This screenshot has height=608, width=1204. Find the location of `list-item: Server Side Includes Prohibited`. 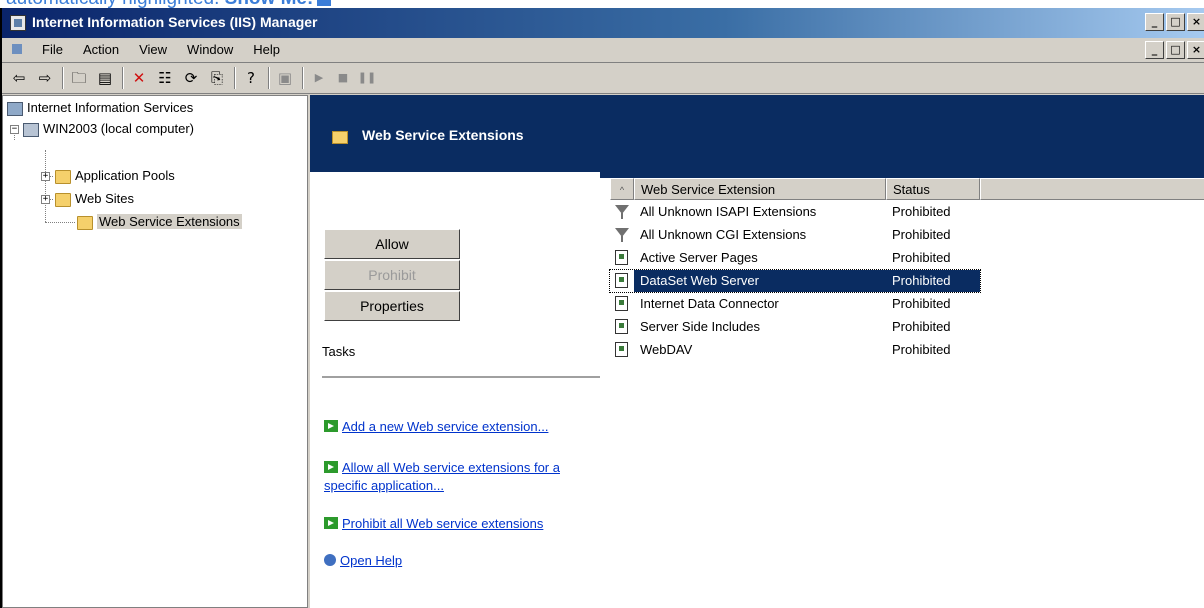

list-item: Server Side Includes Prohibited is located at coordinates (795, 327).